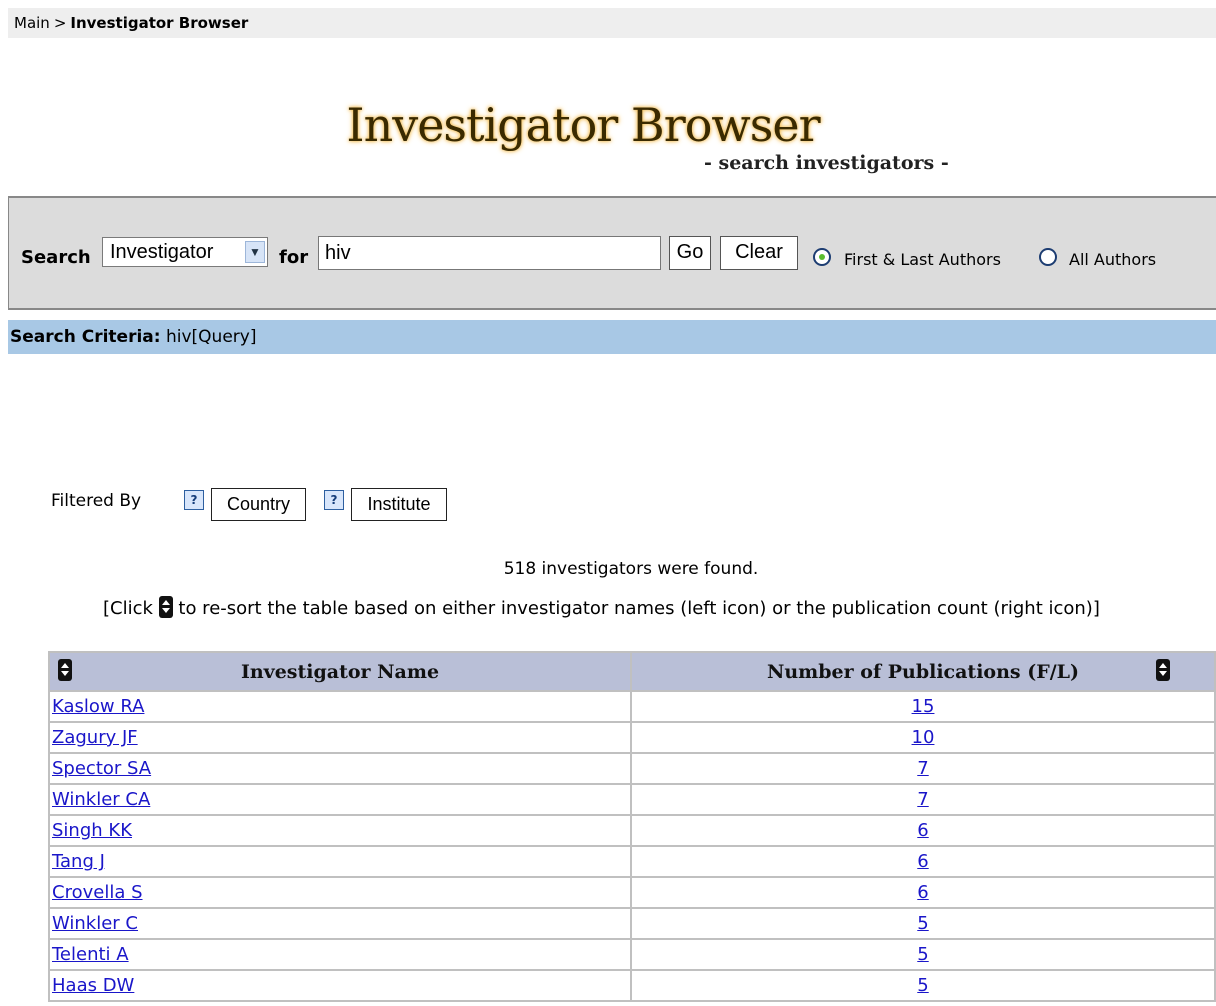  What do you see at coordinates (612, 23) in the screenshot?
I see `breadcrumb: Main > Investigator Browser` at bounding box center [612, 23].